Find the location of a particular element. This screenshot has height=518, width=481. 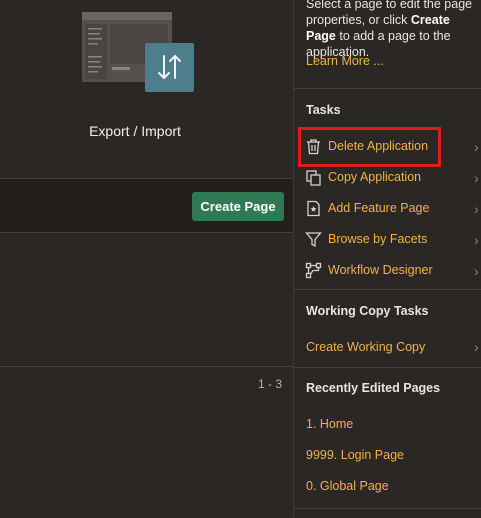

task-label: Copy Application is located at coordinates (375, 177).